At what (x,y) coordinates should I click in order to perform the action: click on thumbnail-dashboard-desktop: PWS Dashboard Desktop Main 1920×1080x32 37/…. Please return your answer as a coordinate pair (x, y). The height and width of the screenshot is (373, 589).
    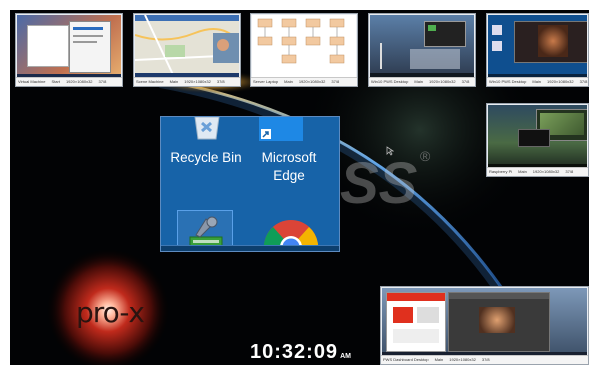
    Looking at the image, I should click on (484, 325).